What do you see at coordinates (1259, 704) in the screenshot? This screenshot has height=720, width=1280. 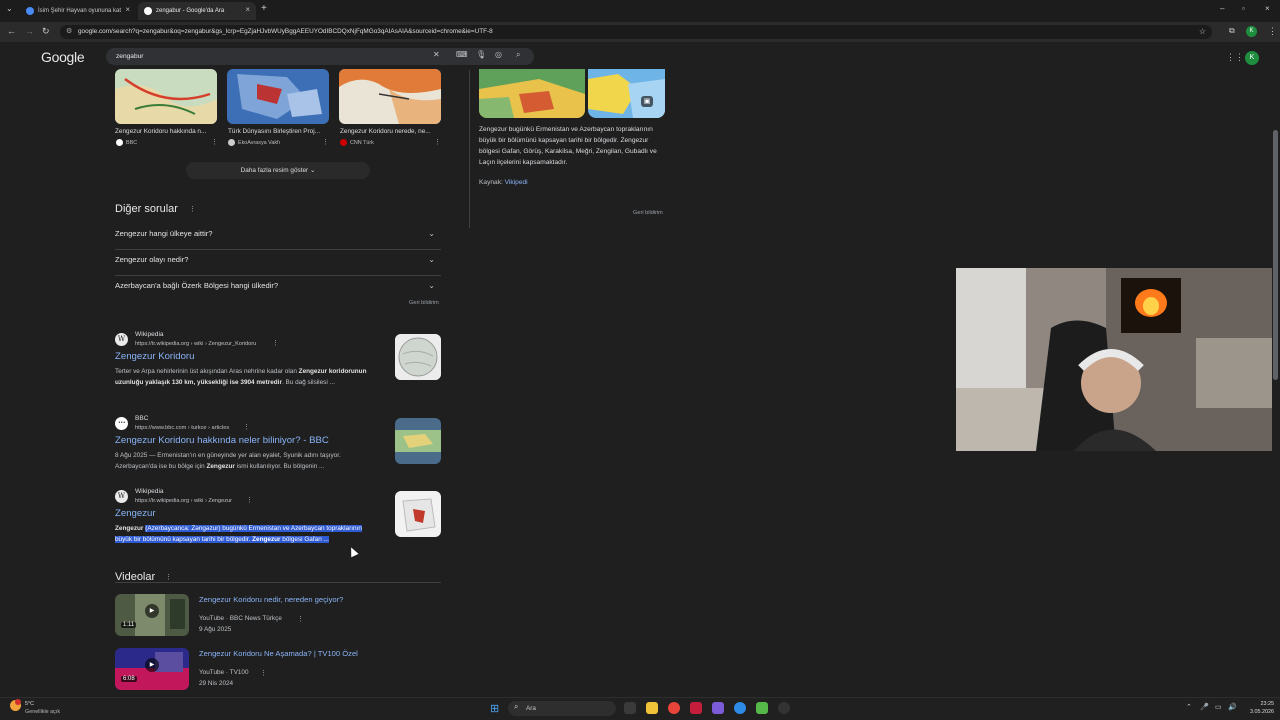 I see `clock-time: 23:25` at bounding box center [1259, 704].